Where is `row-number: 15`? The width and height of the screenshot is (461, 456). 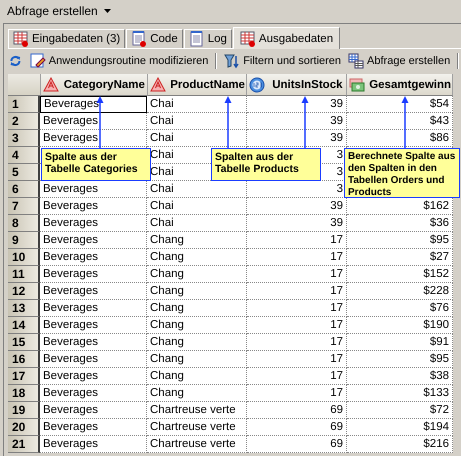 row-number: 15 is located at coordinates (24, 342).